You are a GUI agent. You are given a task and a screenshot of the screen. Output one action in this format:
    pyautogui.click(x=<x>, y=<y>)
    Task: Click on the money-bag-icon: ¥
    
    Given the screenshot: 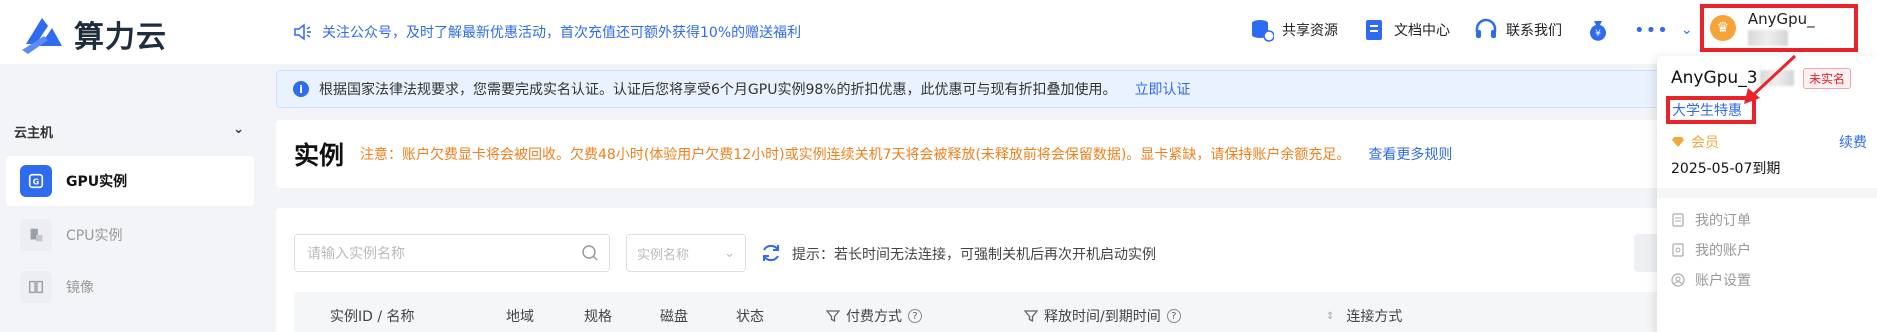 What is the action you would take?
    pyautogui.click(x=1598, y=31)
    